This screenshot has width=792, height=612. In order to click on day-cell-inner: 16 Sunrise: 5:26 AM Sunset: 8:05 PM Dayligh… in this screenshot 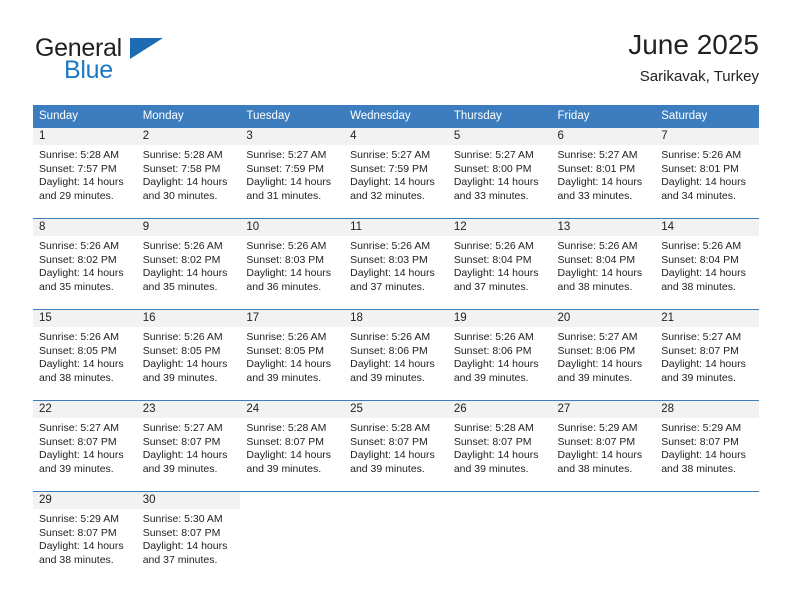, I will do `click(188, 355)`.